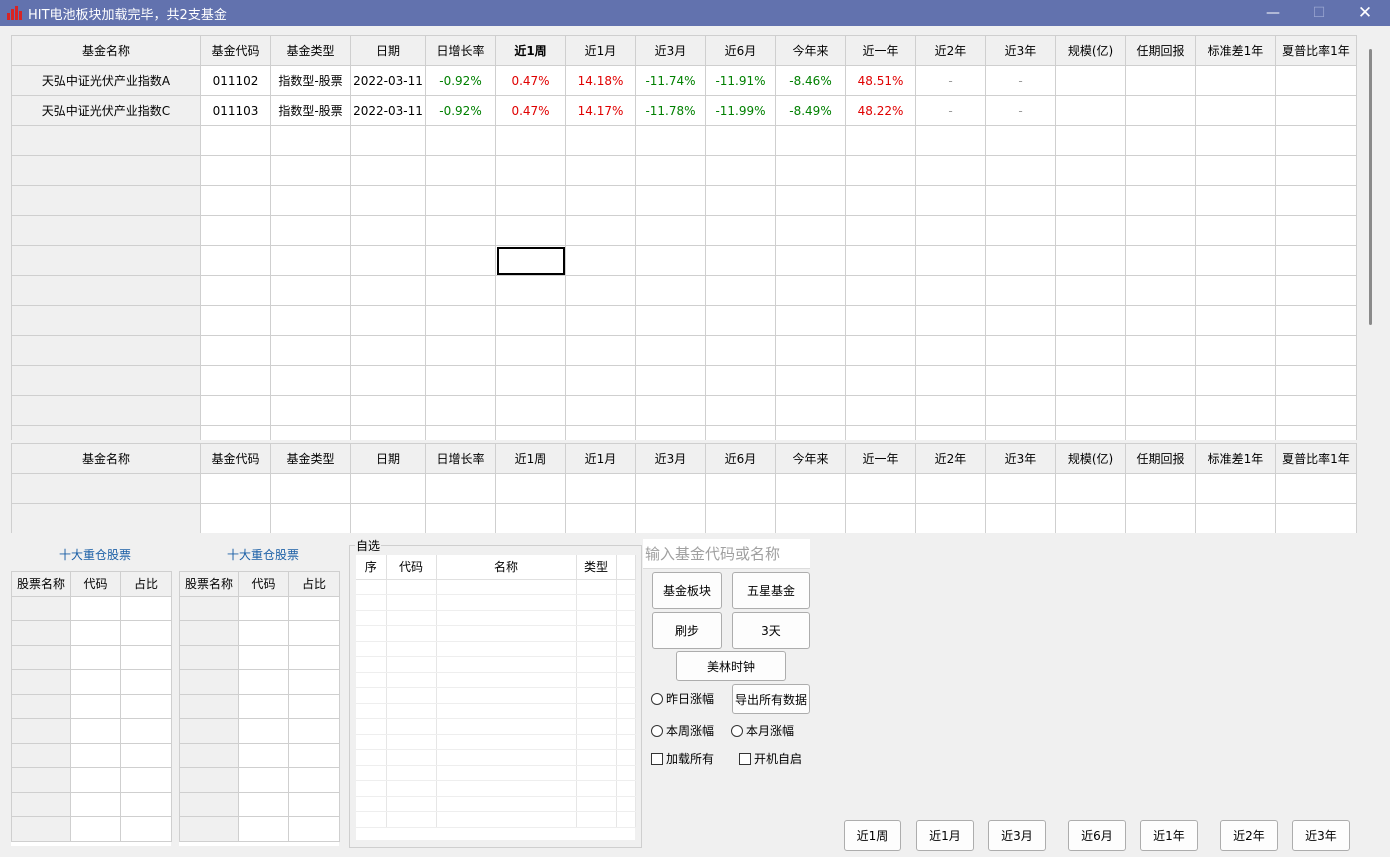 This screenshot has height=857, width=1390. I want to click on period-button-3m: 近3月, so click(1017, 835).